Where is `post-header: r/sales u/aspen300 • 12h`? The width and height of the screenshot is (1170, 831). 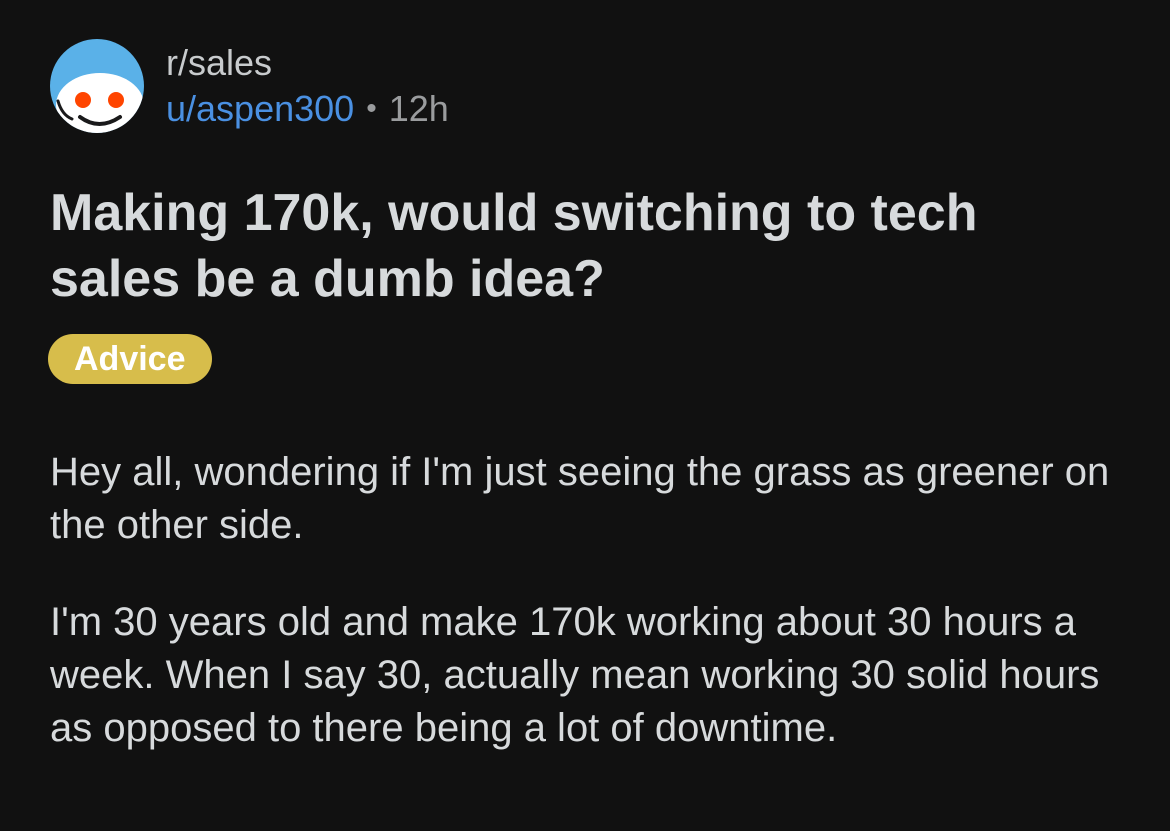 post-header: r/sales u/aspen300 • 12h is located at coordinates (249, 86).